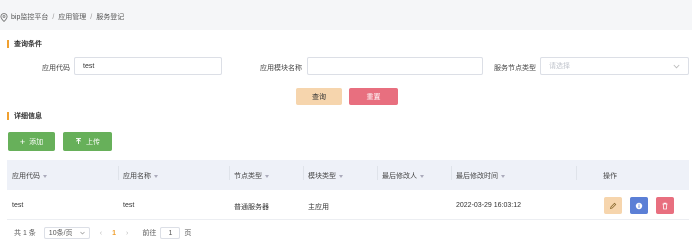 The image size is (692, 252). What do you see at coordinates (87, 141) in the screenshot?
I see `upload-button: 上传` at bounding box center [87, 141].